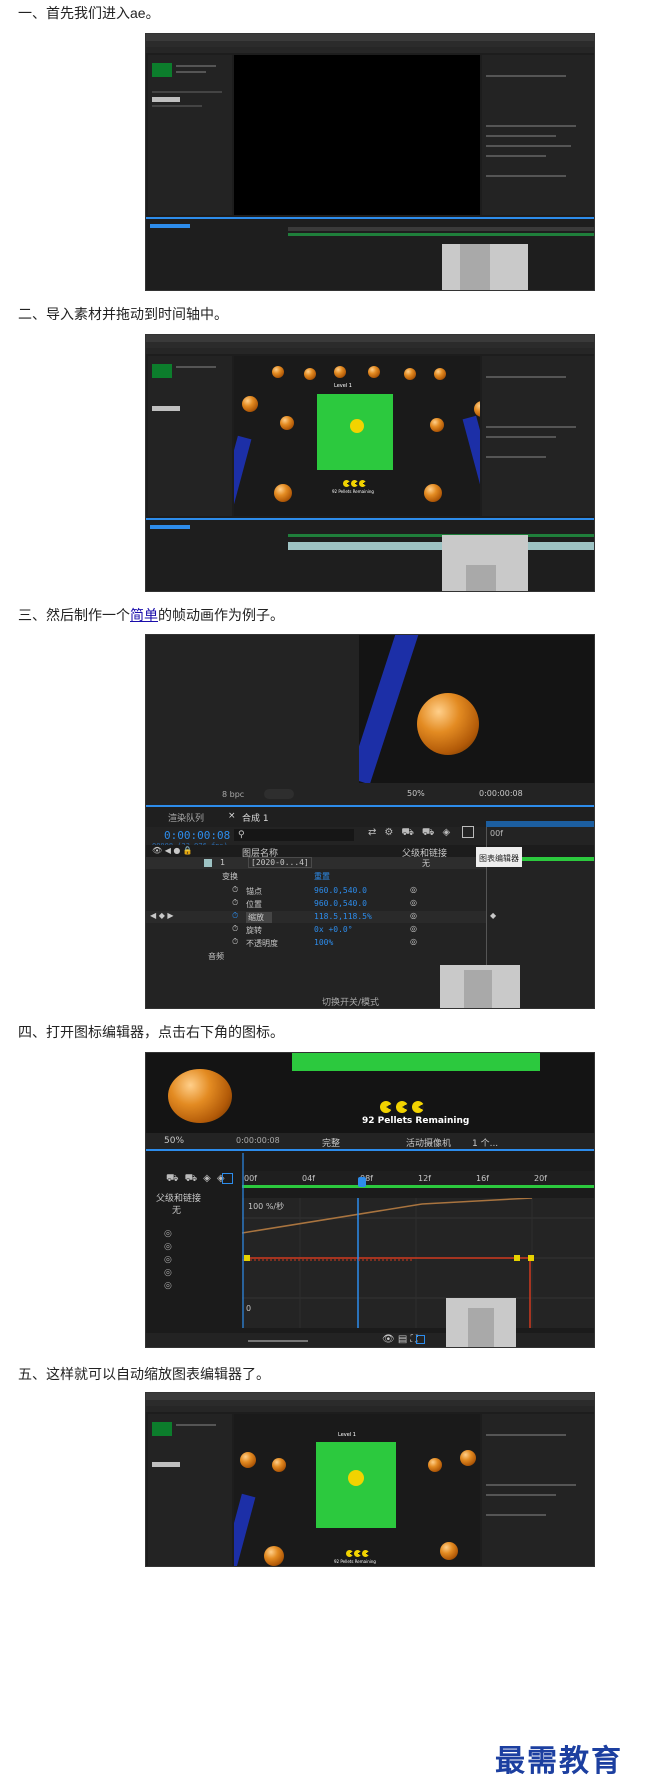 The width and height of the screenshot is (649, 1790). I want to click on bpc-label: 8 bpc, so click(233, 794).